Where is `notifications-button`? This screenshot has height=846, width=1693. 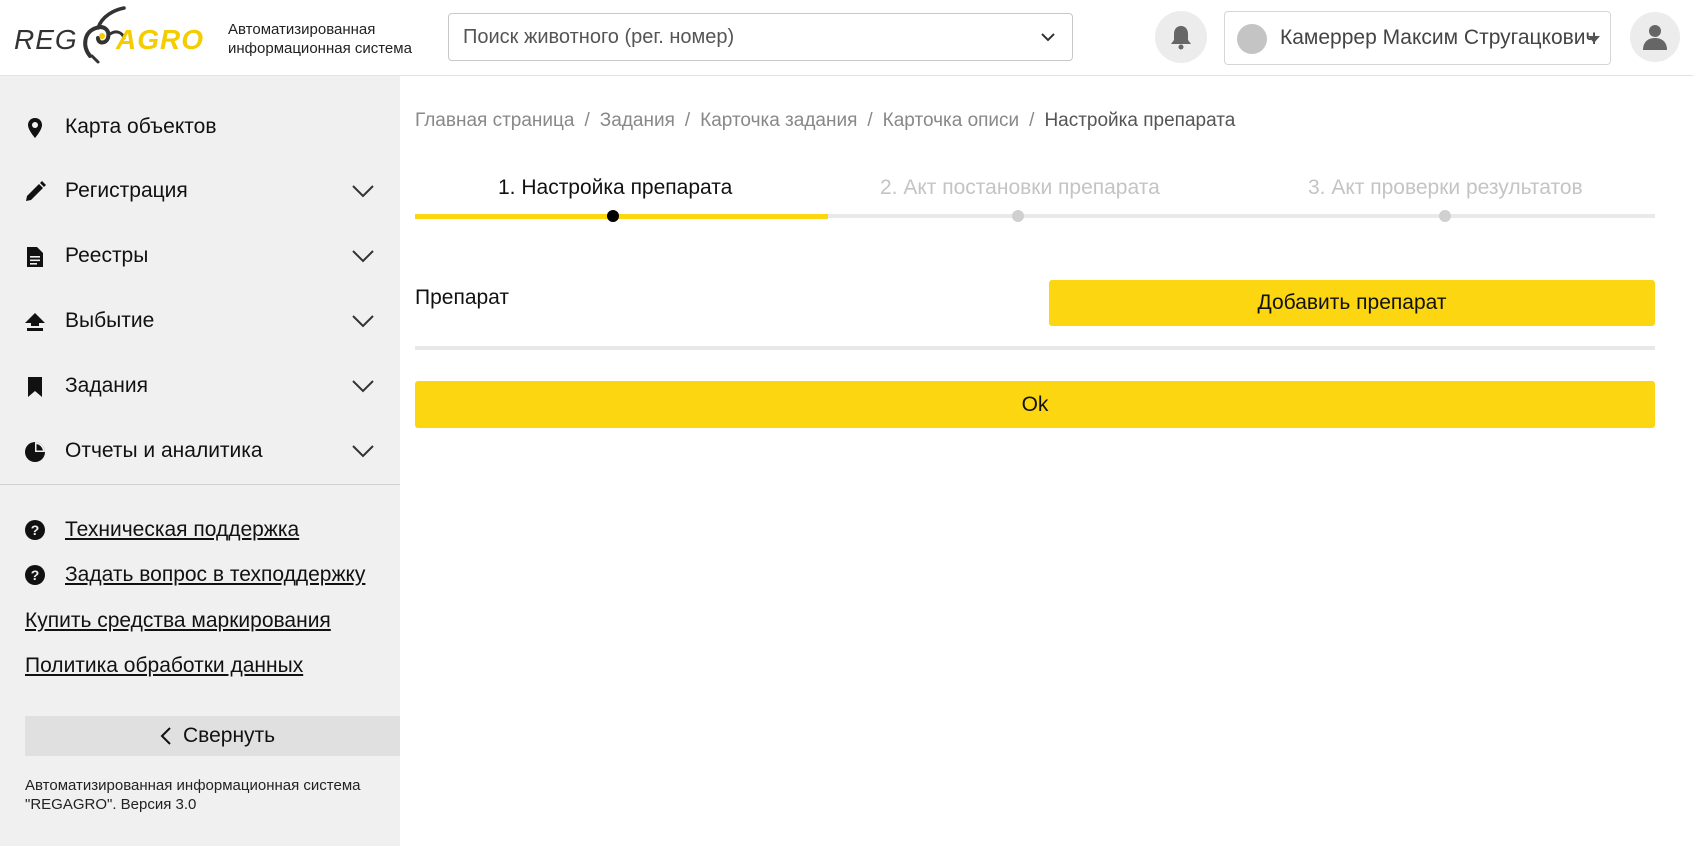 notifications-button is located at coordinates (1181, 37).